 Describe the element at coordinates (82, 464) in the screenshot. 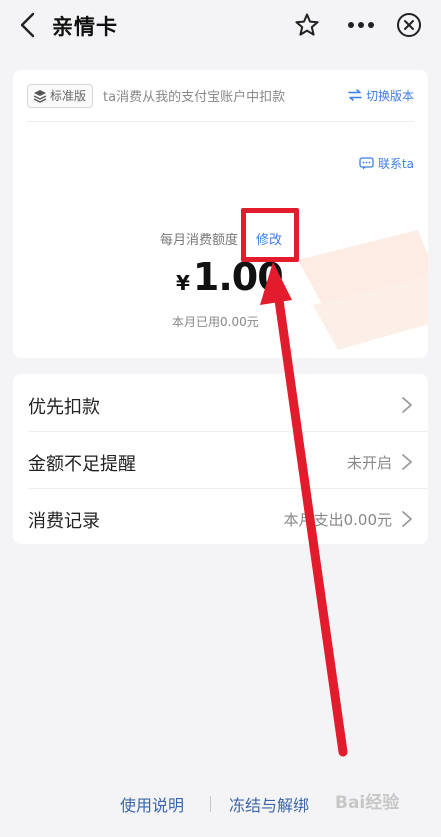

I see `list-item-label: 金额不足提醒` at that location.